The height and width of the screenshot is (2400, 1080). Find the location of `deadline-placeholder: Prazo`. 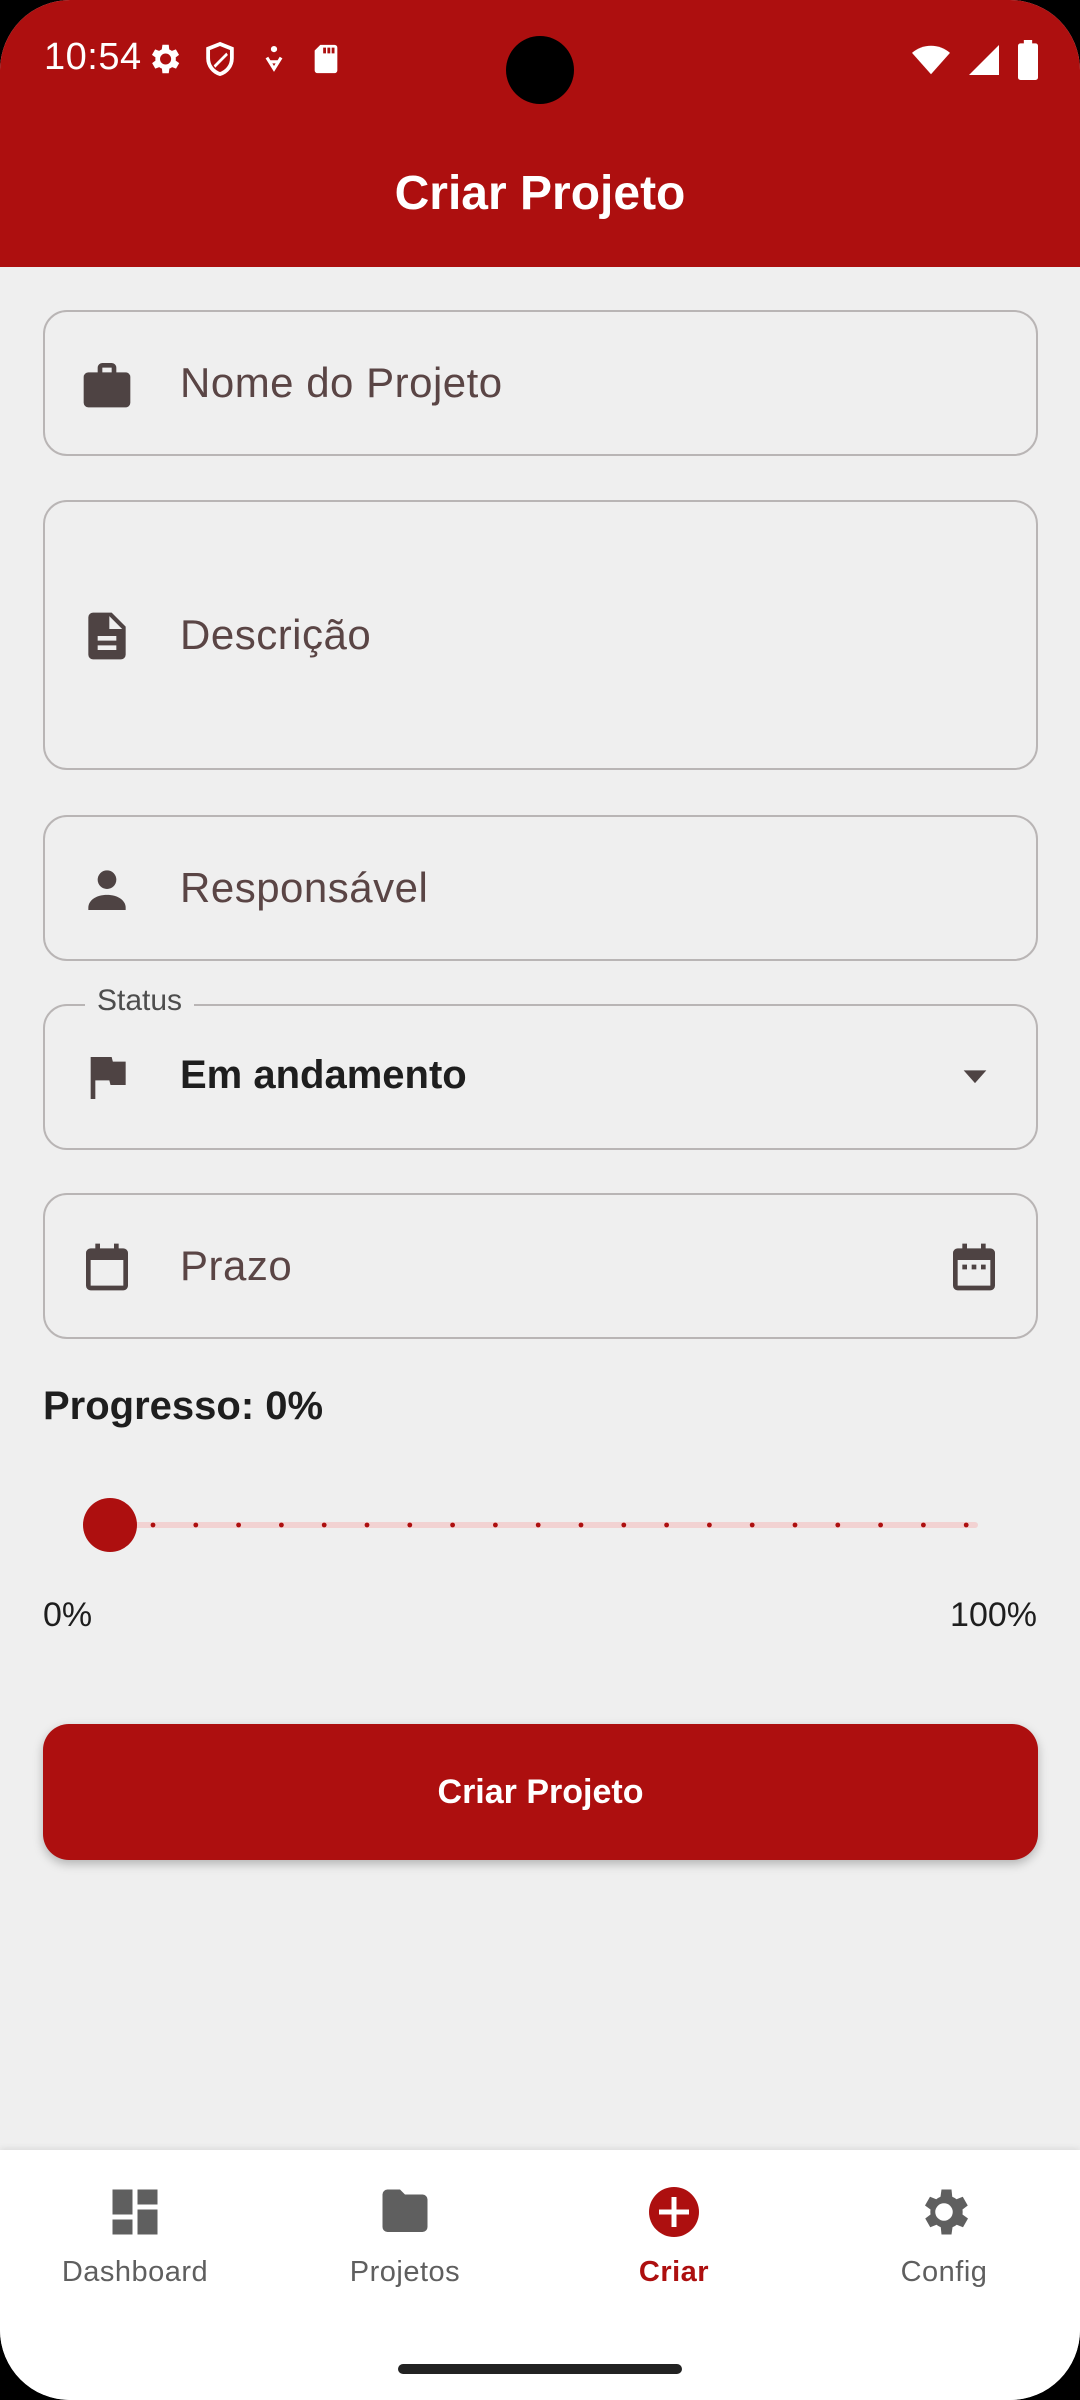

deadline-placeholder: Prazo is located at coordinates (236, 1265).